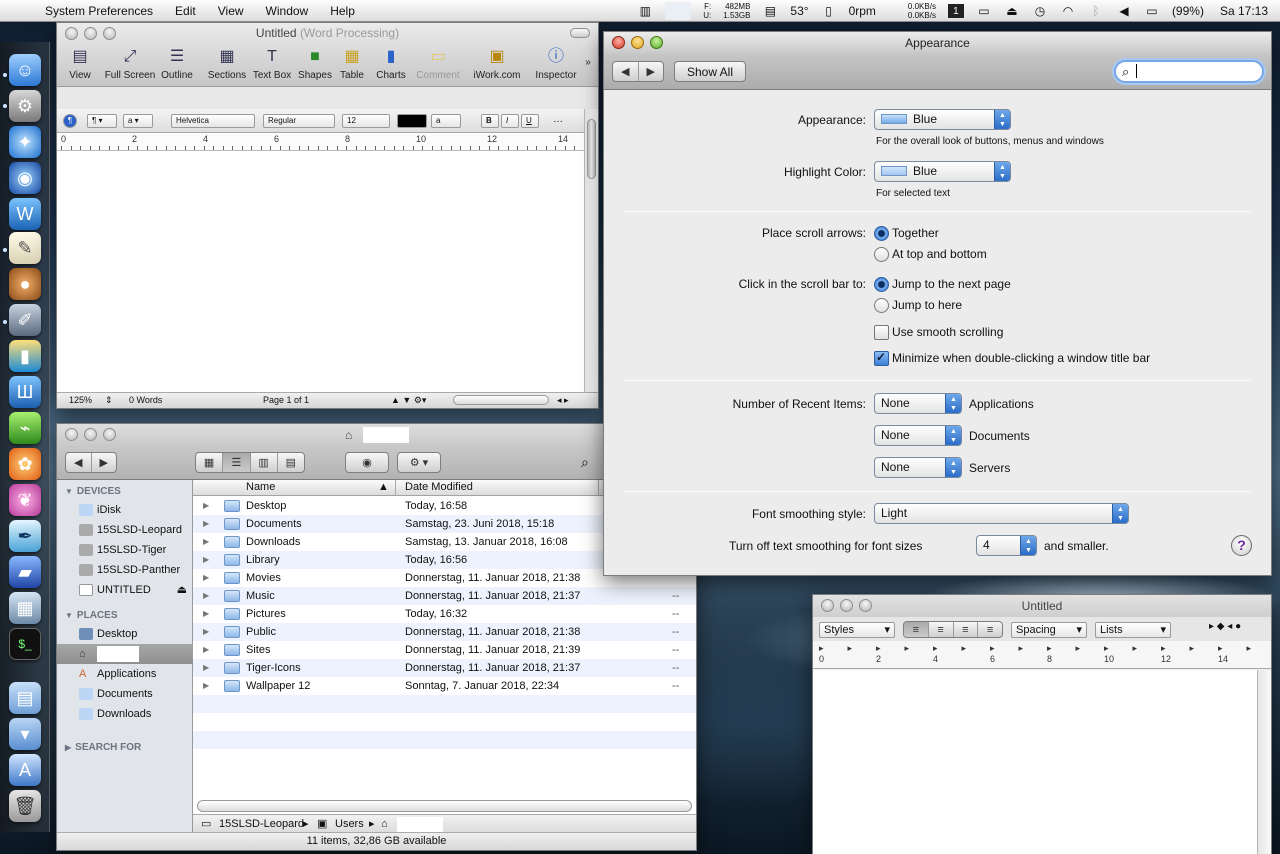 This screenshot has height=854, width=1280. What do you see at coordinates (342, 11) in the screenshot?
I see `menu-help: Help` at bounding box center [342, 11].